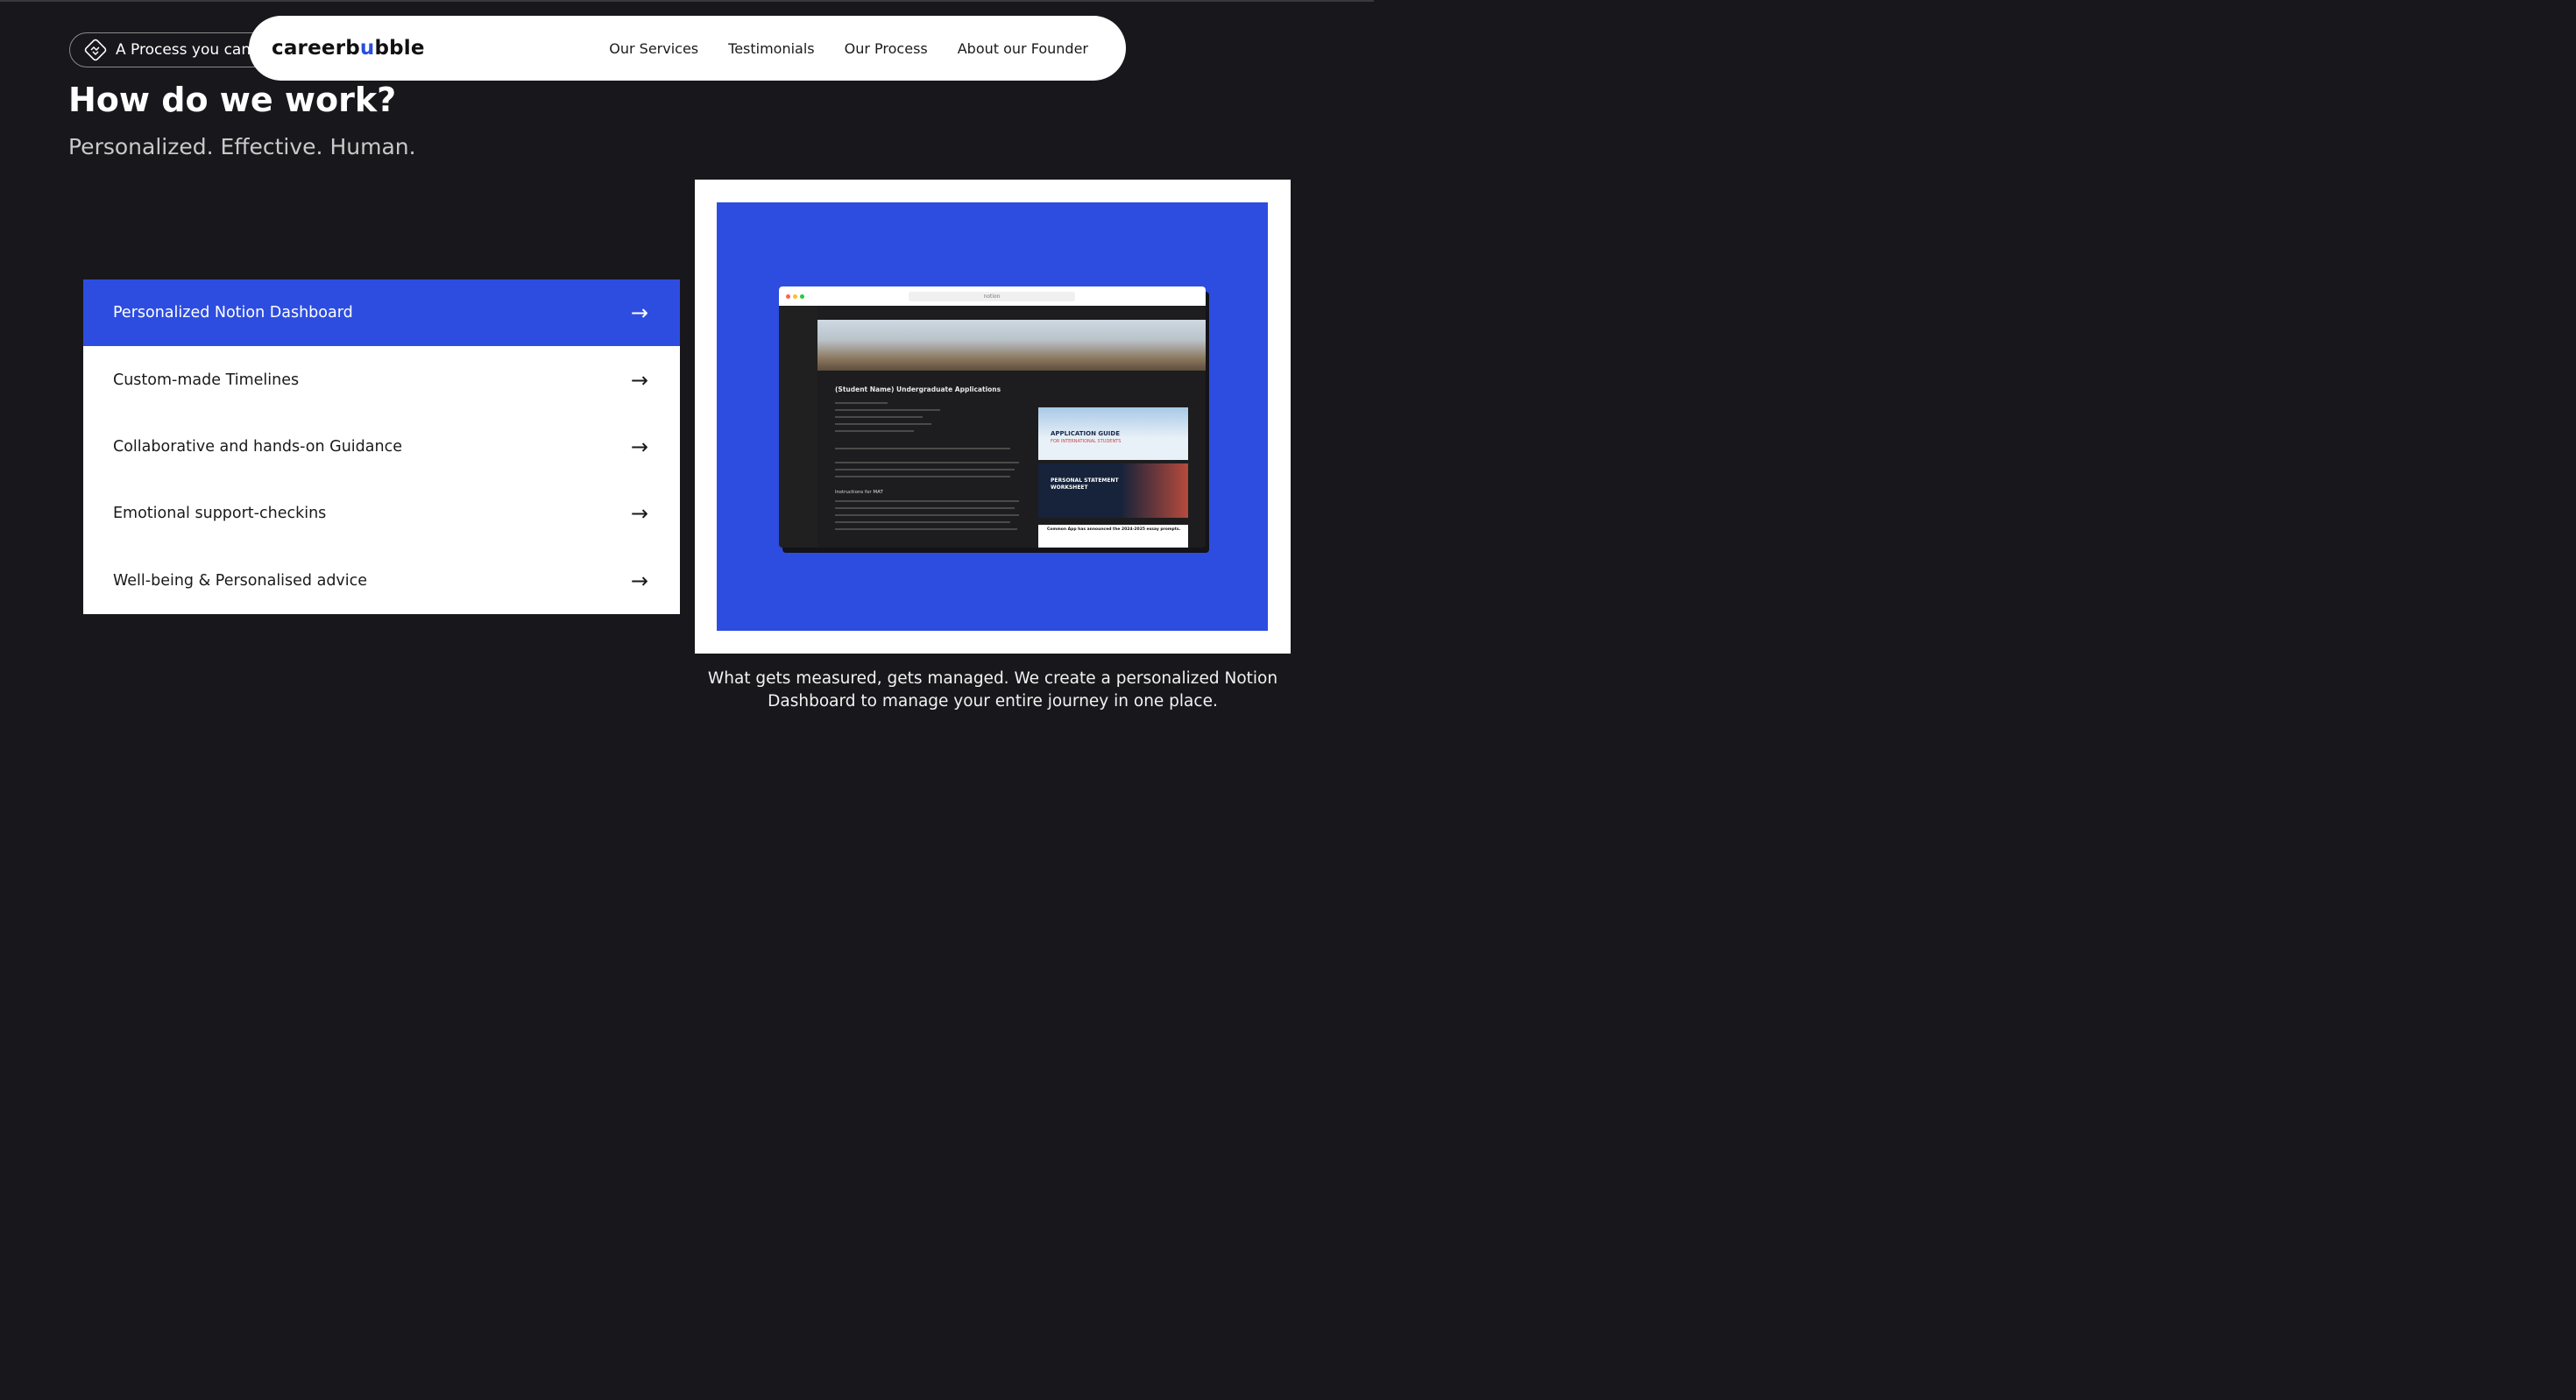 This screenshot has height=1400, width=2576. Describe the element at coordinates (1011, 345) in the screenshot. I see `university-banner-image` at that location.